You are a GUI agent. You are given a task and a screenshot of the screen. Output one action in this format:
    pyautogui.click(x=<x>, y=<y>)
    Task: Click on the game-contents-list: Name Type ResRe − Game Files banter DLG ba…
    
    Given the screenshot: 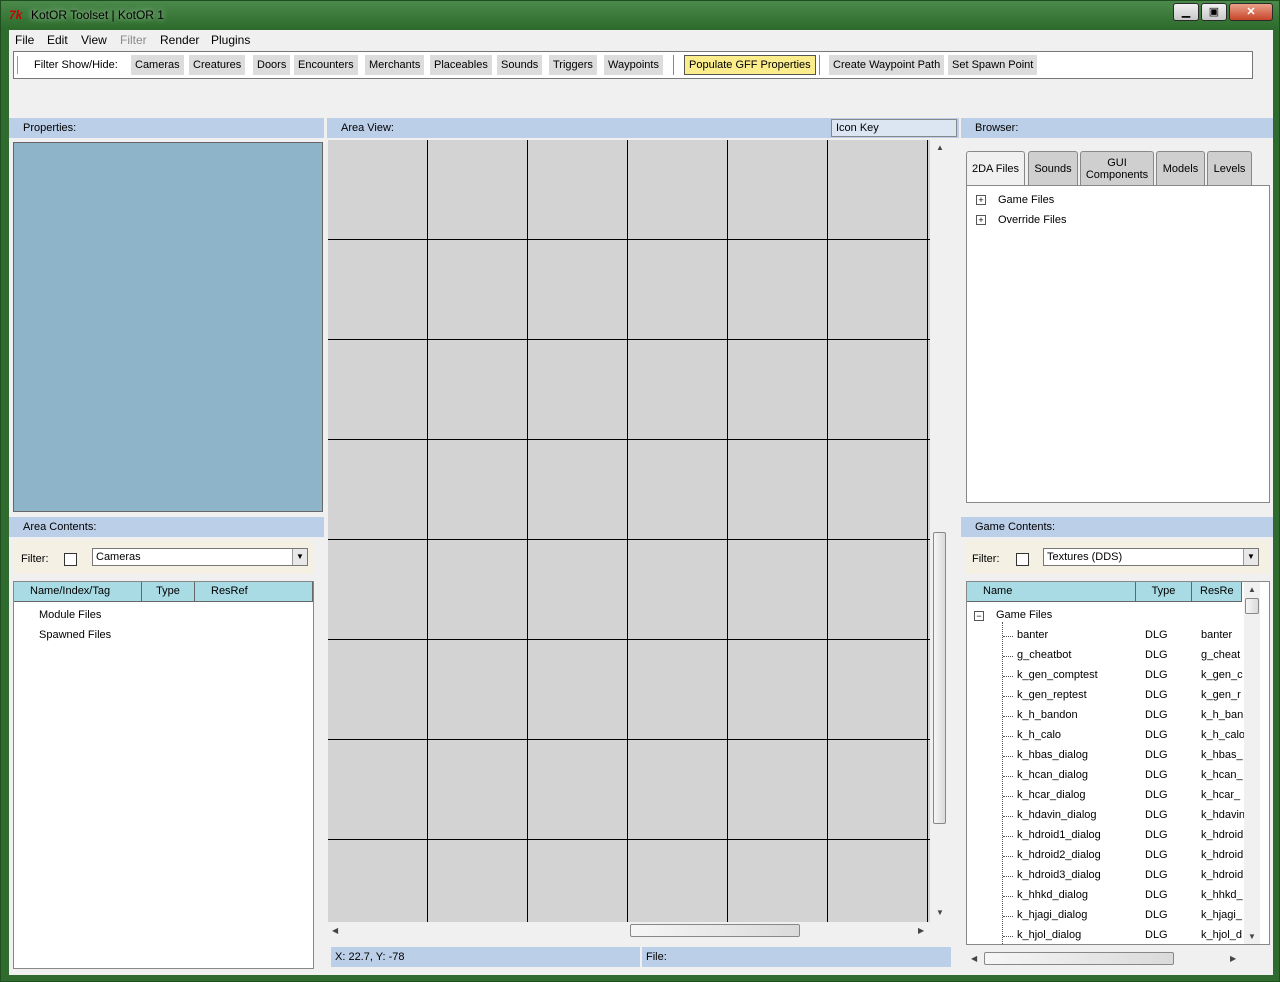 What is the action you would take?
    pyautogui.click(x=1118, y=763)
    